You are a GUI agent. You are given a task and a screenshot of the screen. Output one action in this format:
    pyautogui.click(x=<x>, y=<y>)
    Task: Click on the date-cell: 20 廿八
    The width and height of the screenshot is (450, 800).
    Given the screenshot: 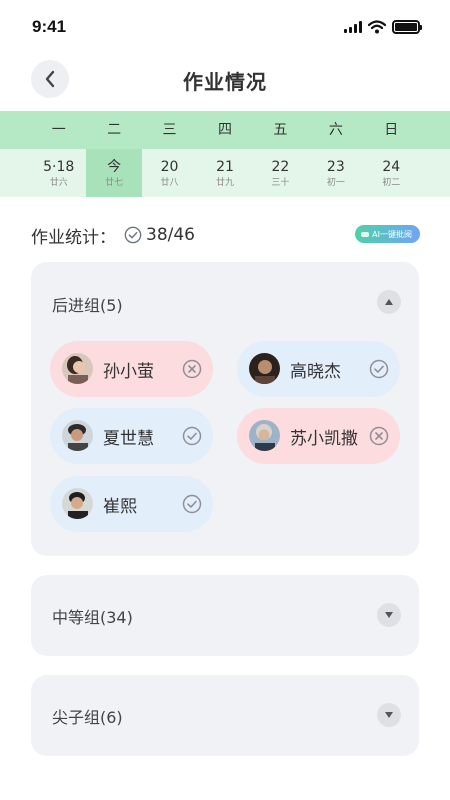 What is the action you would take?
    pyautogui.click(x=169, y=173)
    